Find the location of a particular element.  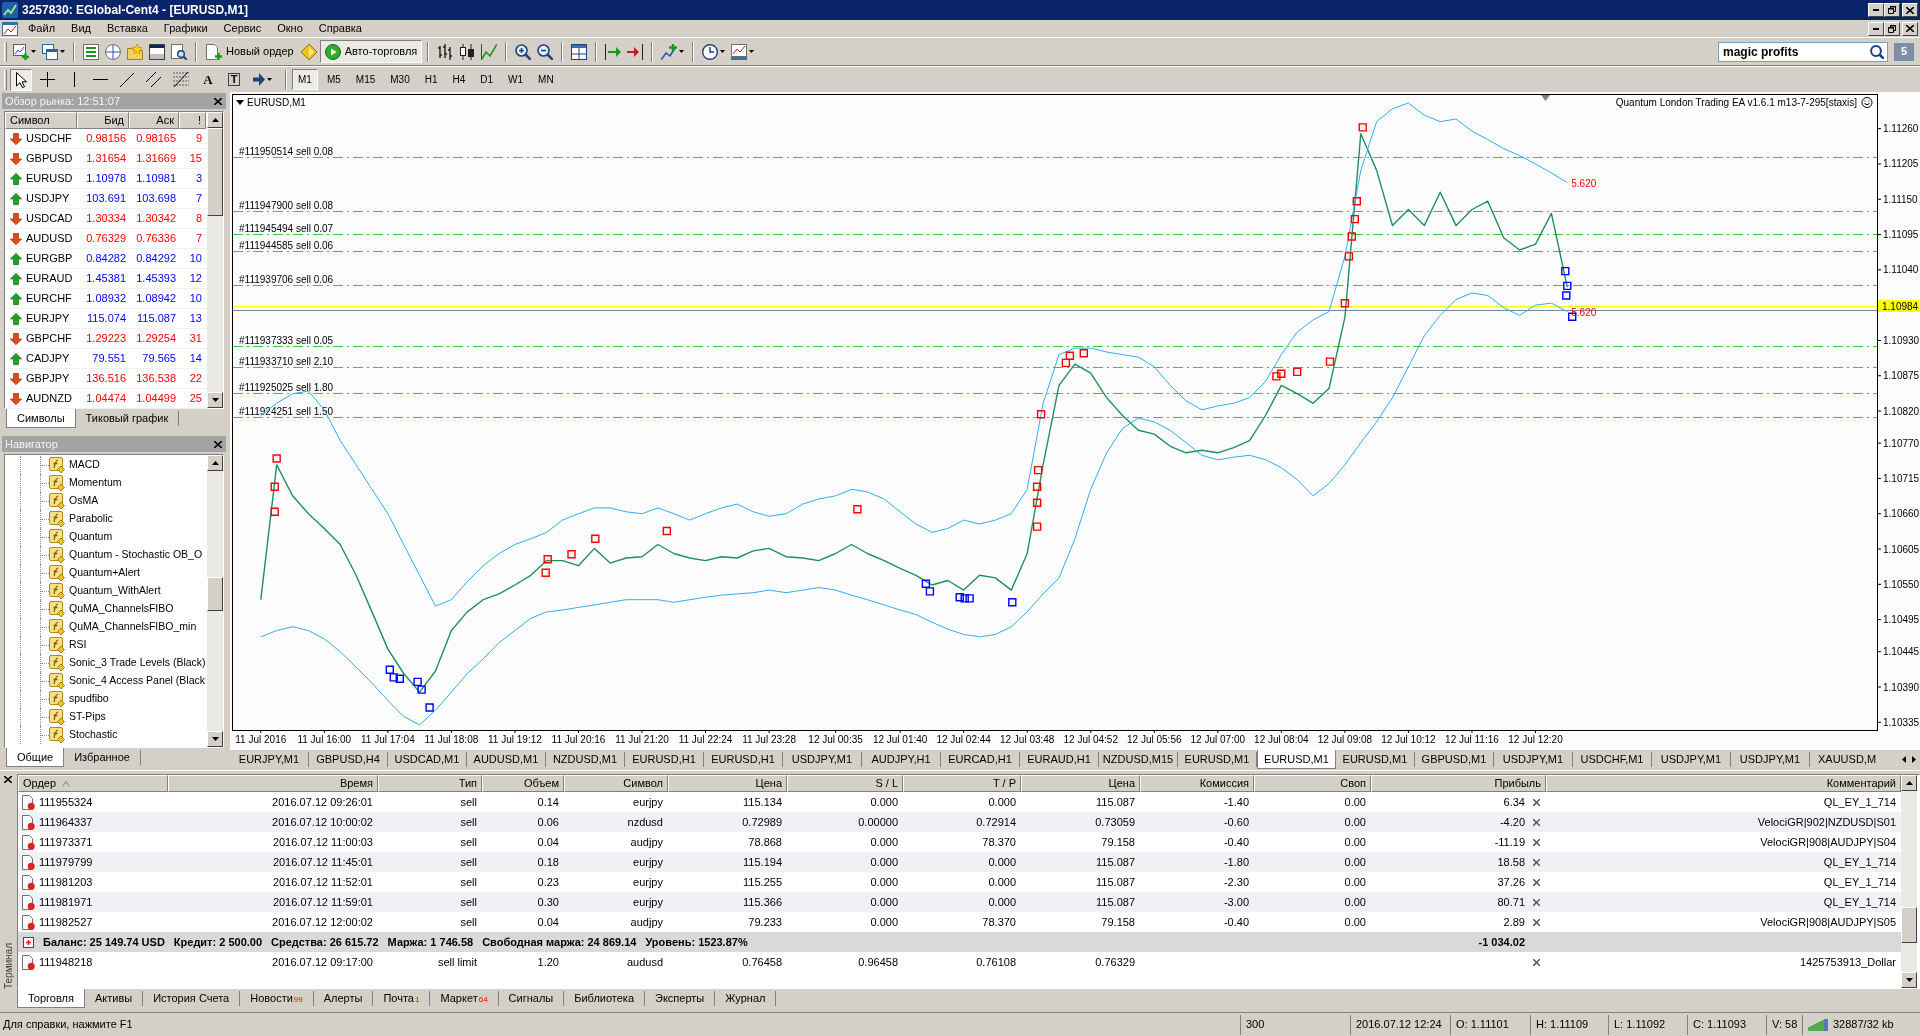

chart-tab: USDJPY,M1 is located at coordinates (1691, 759).